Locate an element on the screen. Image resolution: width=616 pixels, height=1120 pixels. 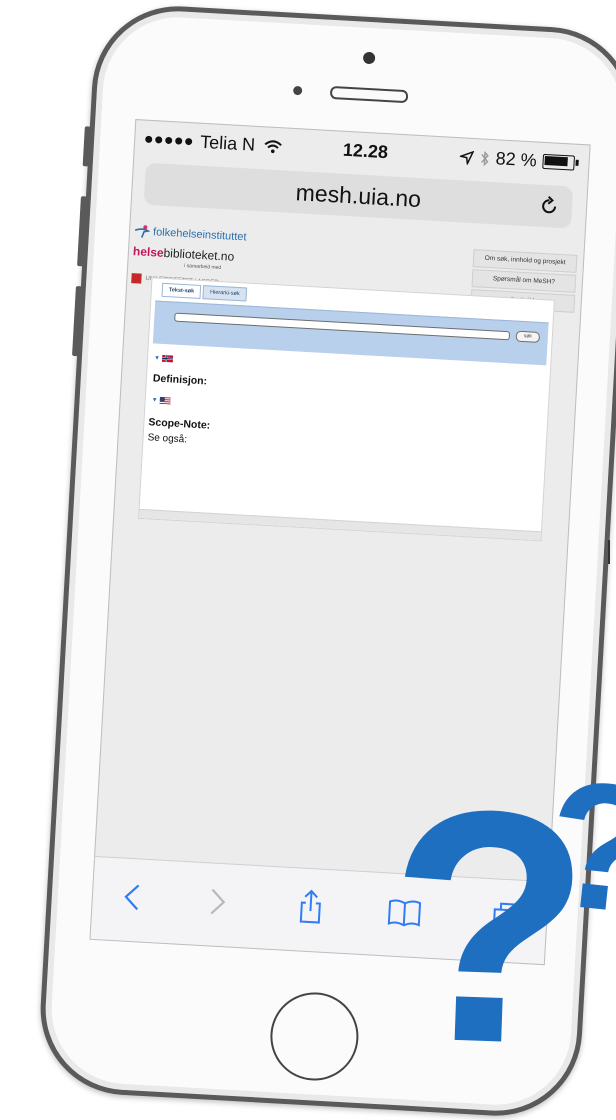
volume-down-button is located at coordinates (77, 321).